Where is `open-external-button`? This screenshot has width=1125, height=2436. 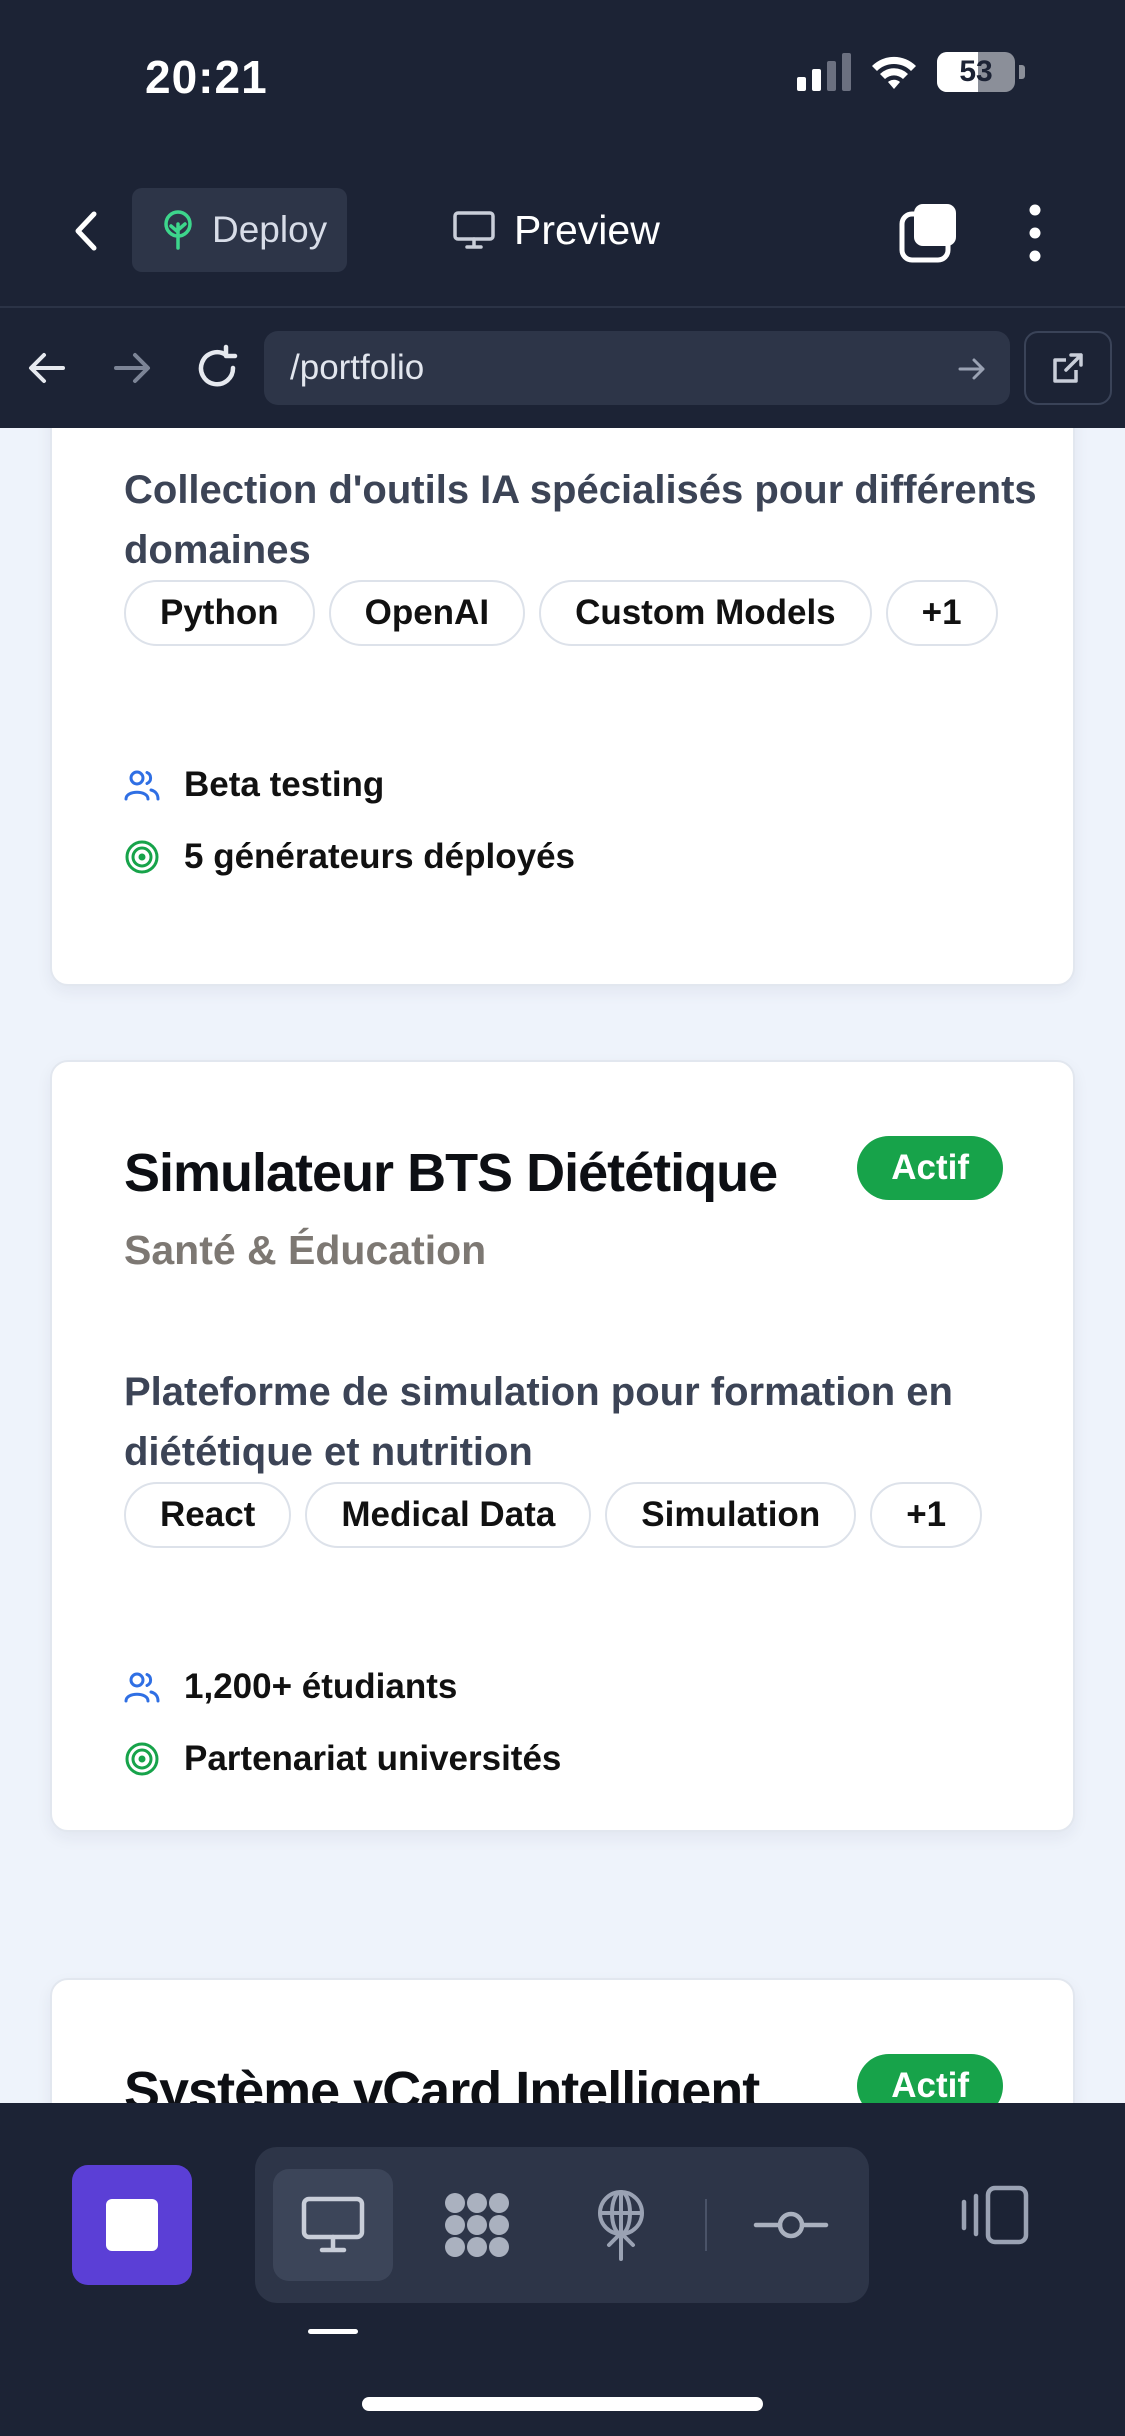 open-external-button is located at coordinates (1068, 368).